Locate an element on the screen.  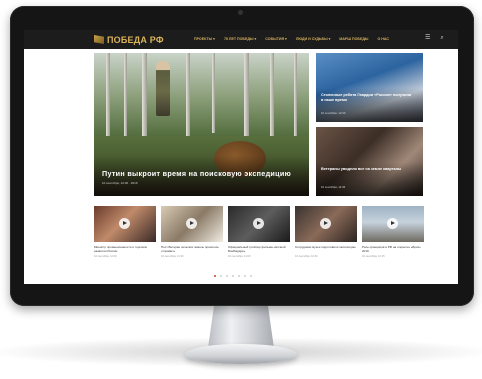
nav-item-people: ЛЮДИ И СУДЬБЫ ▾ is located at coordinates (313, 39).